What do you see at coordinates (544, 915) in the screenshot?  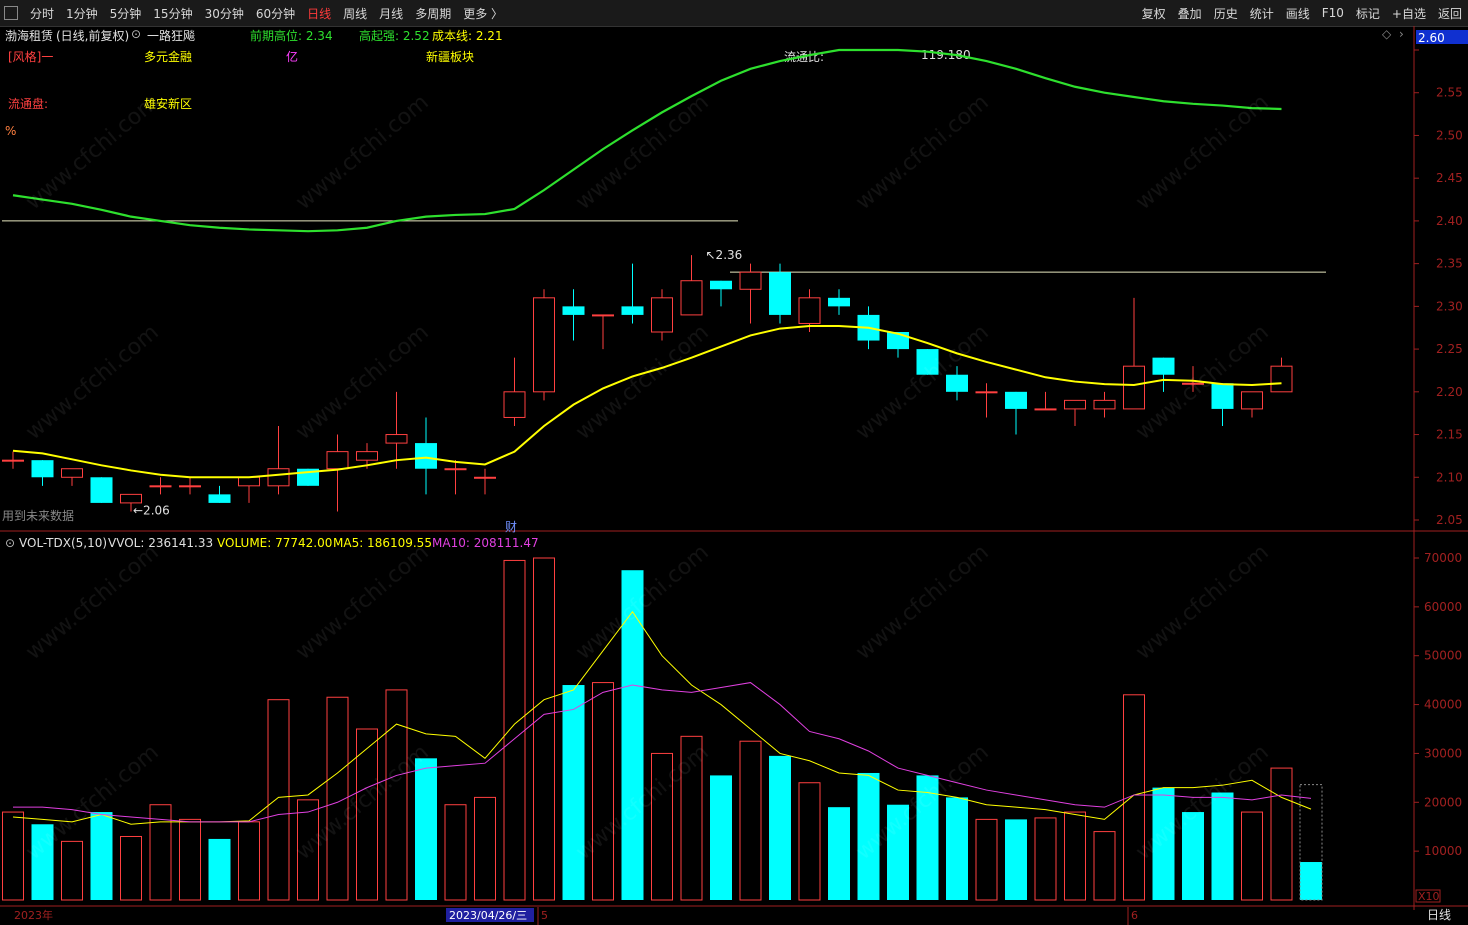 I see `month-5-label: 5` at bounding box center [544, 915].